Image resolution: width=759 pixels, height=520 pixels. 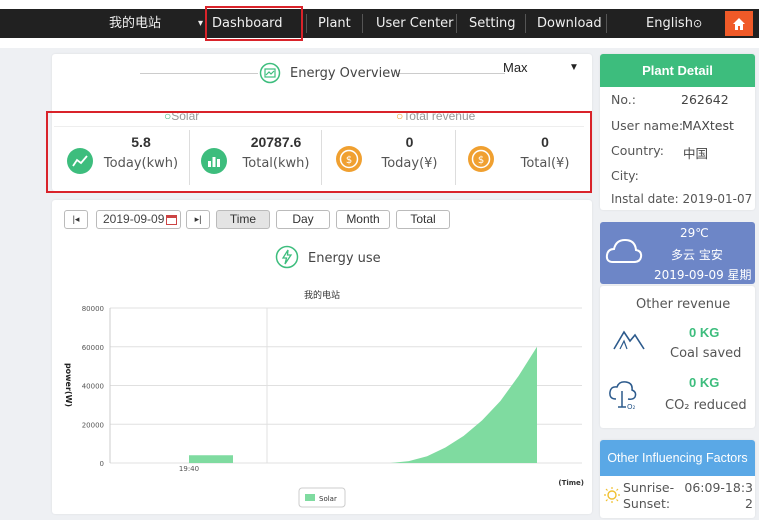 What do you see at coordinates (637, 150) in the screenshot?
I see `country-label: Country:` at bounding box center [637, 150].